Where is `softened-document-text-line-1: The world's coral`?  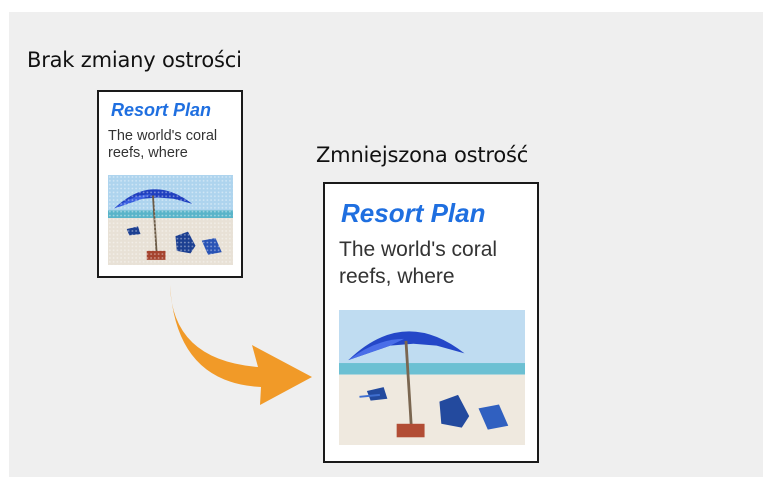 softened-document-text-line-1: The world's coral is located at coordinates (418, 249).